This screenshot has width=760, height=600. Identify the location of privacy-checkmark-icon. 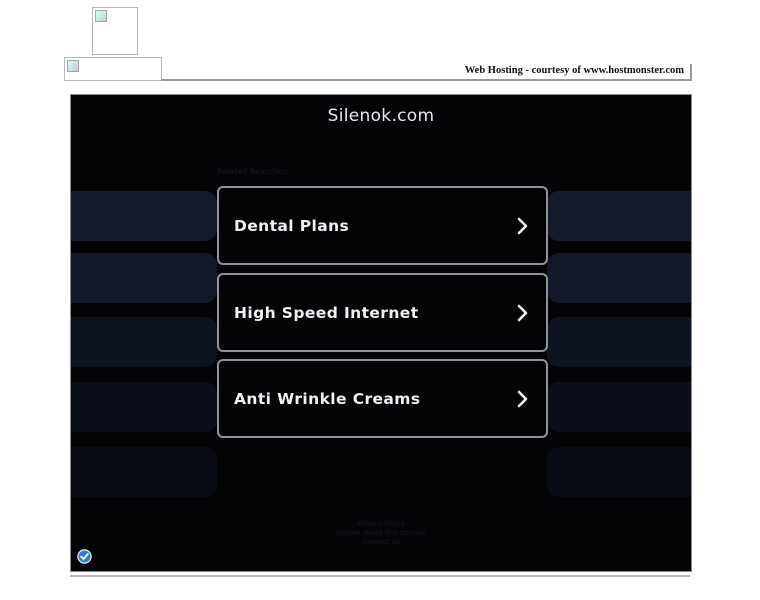
(84, 556).